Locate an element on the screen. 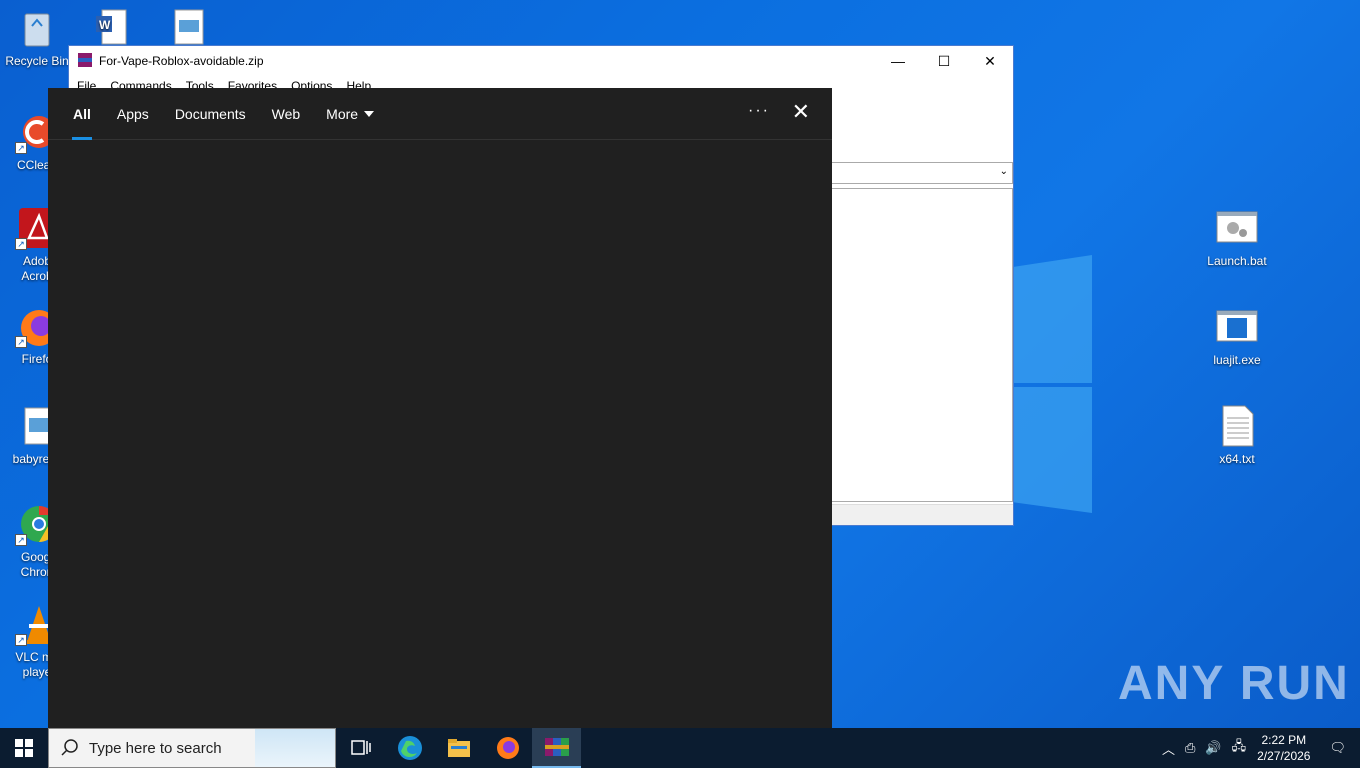 Image resolution: width=1360 pixels, height=768 pixels. start-button is located at coordinates (24, 748).